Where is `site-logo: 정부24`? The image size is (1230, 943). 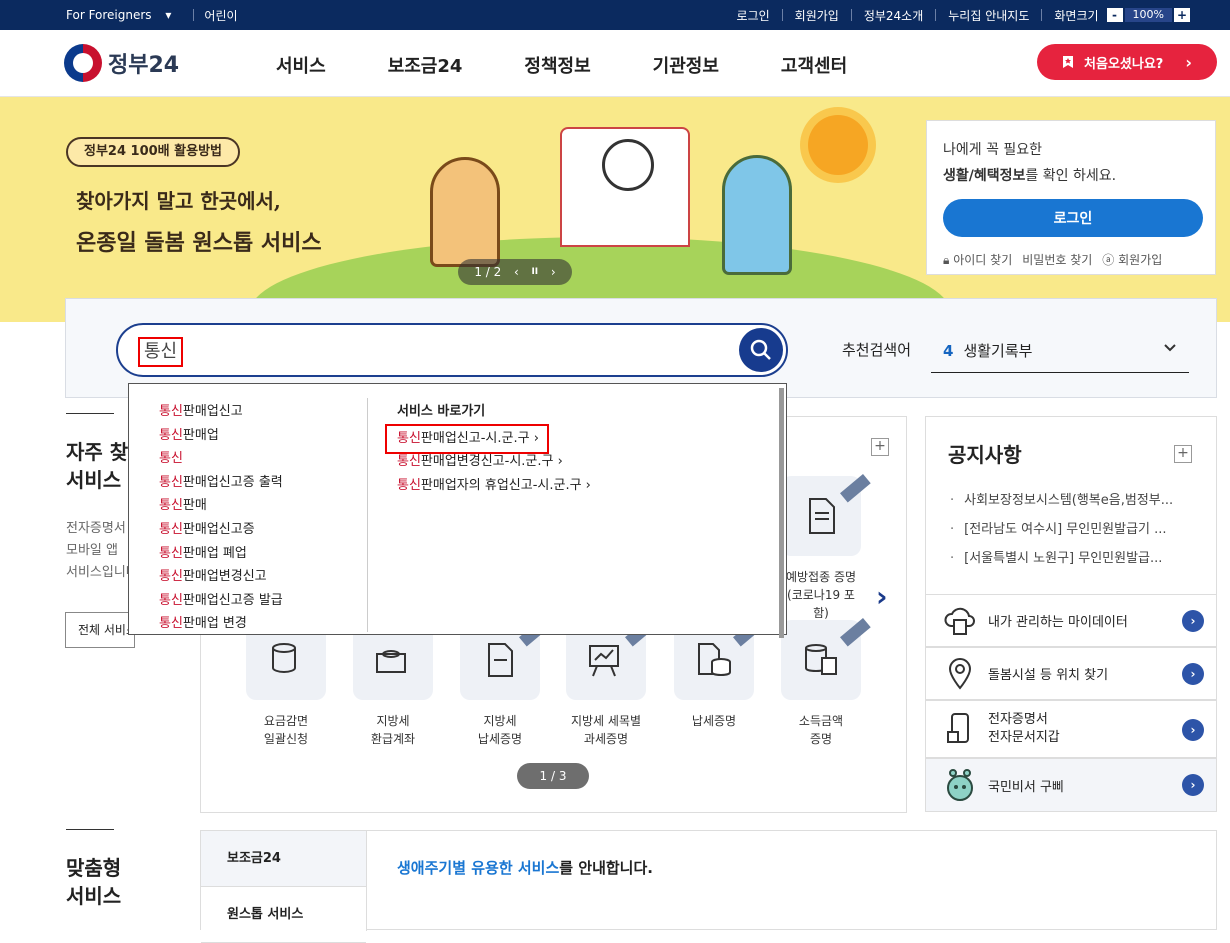 site-logo: 정부24 is located at coordinates (121, 63).